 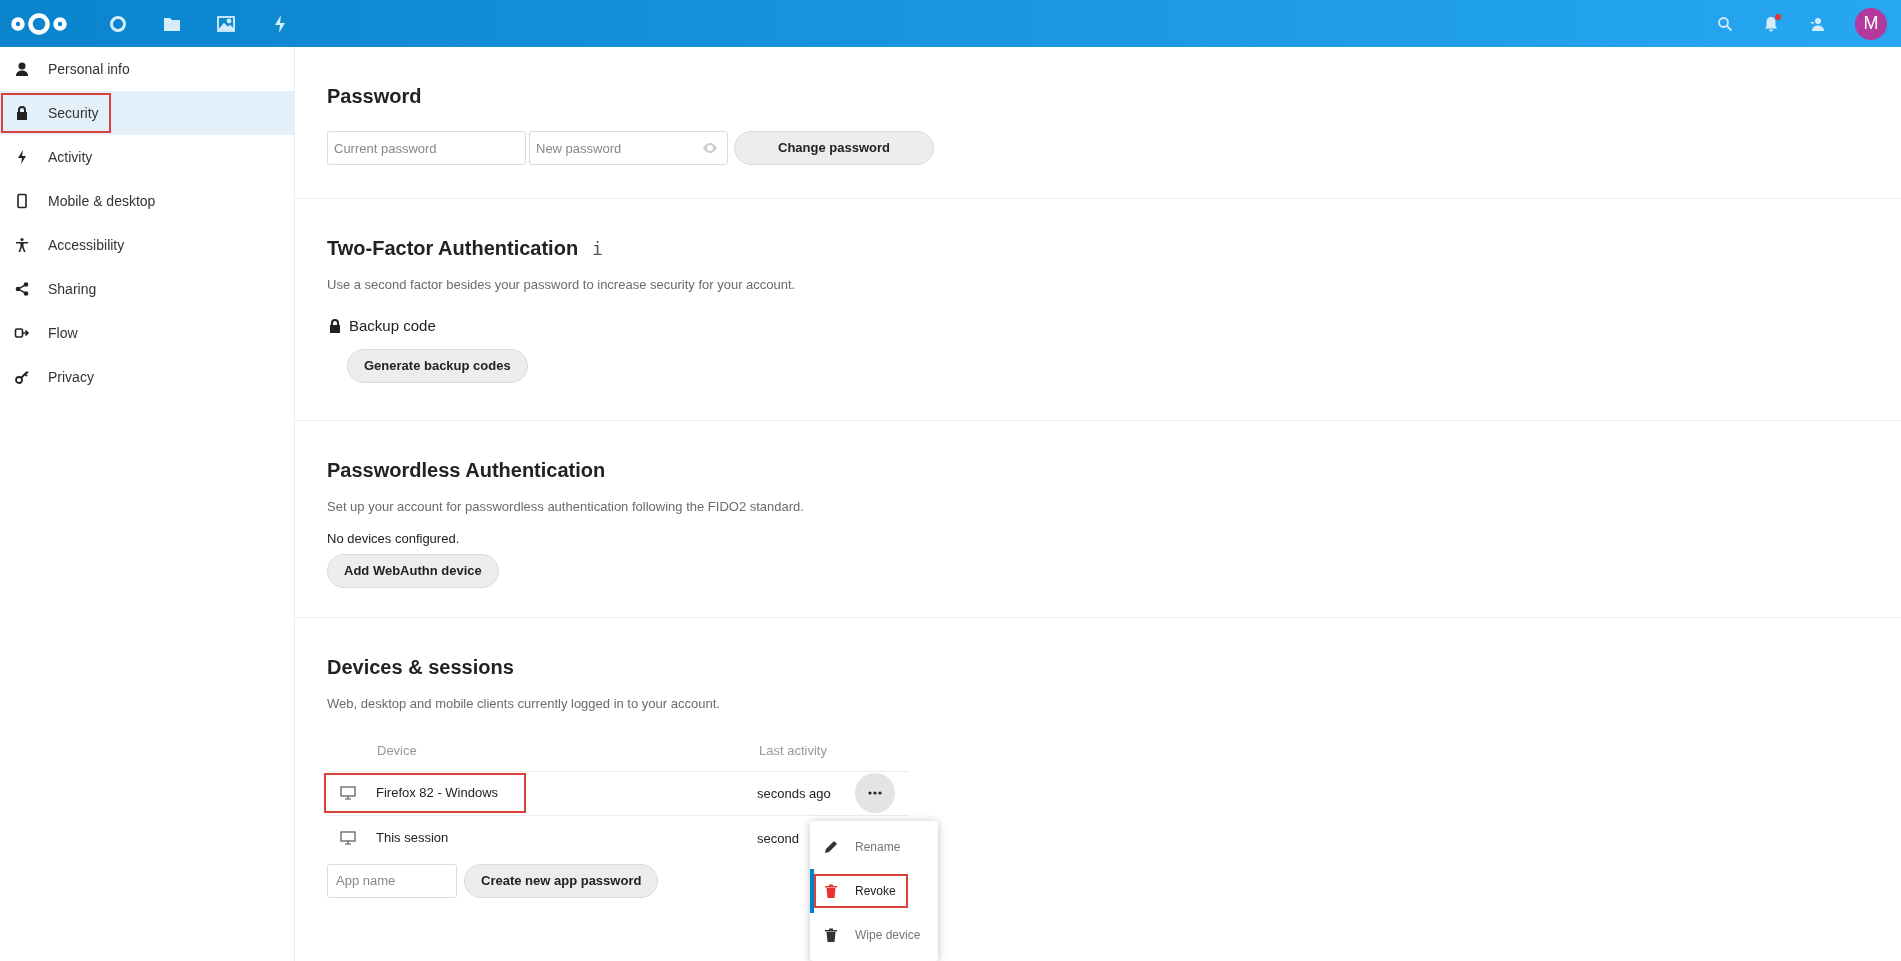 I want to click on flow-icon, so click(x=22, y=333).